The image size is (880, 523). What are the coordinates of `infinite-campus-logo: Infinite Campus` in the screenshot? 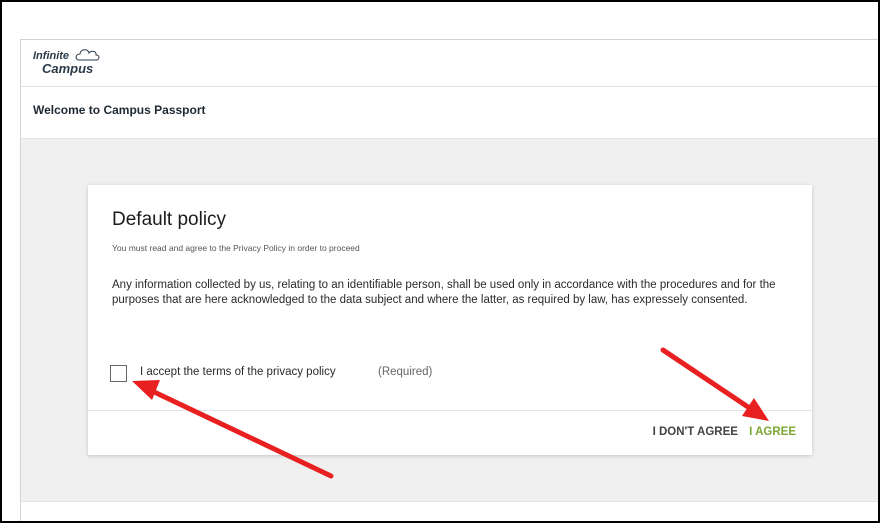 It's located at (83, 63).